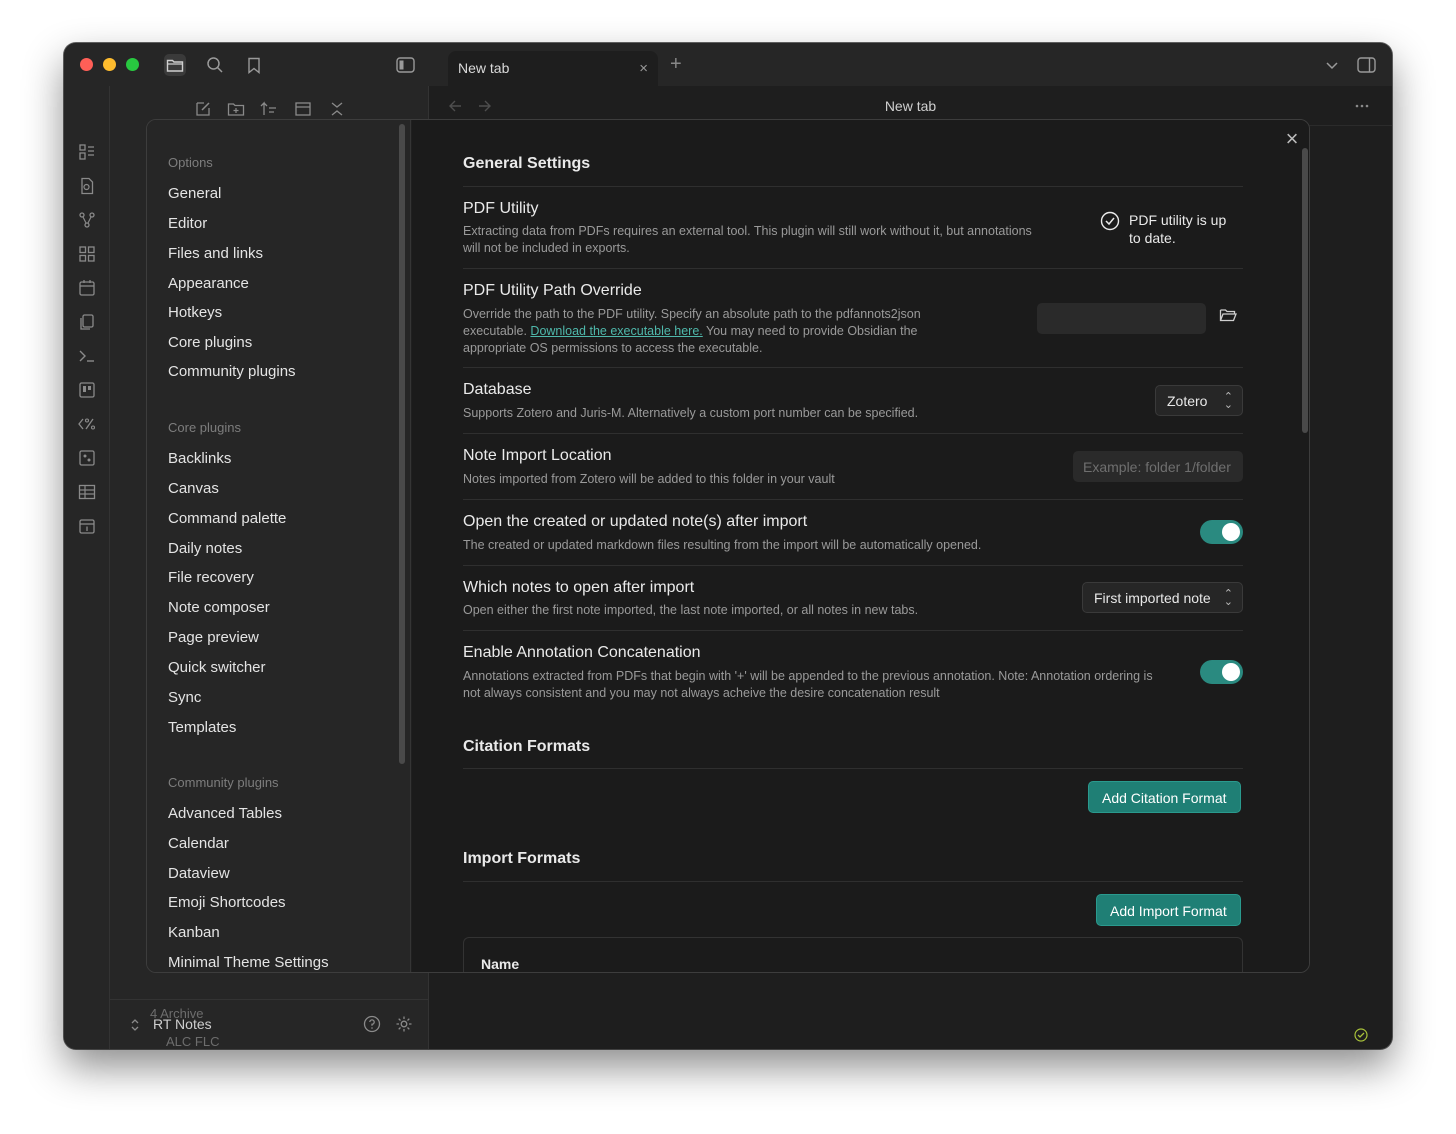 The width and height of the screenshot is (1456, 1134). What do you see at coordinates (616, 331) in the screenshot?
I see `download-executable-link: Download the executable here.` at bounding box center [616, 331].